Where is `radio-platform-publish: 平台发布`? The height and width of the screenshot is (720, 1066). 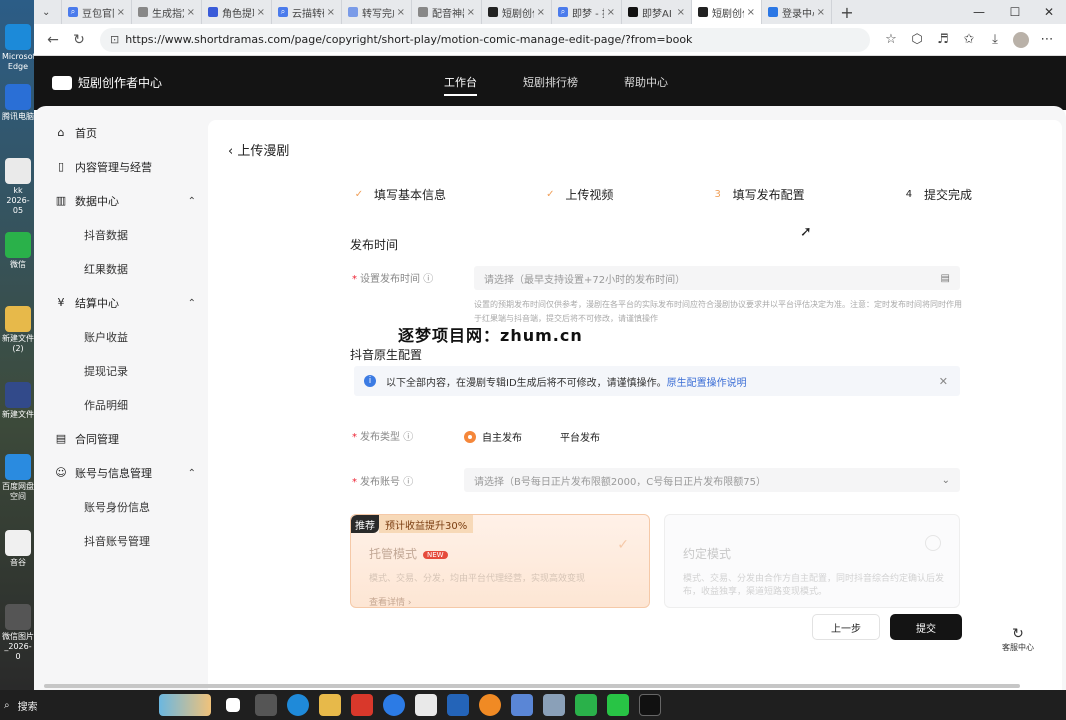 radio-platform-publish: 平台发布 is located at coordinates (580, 436).